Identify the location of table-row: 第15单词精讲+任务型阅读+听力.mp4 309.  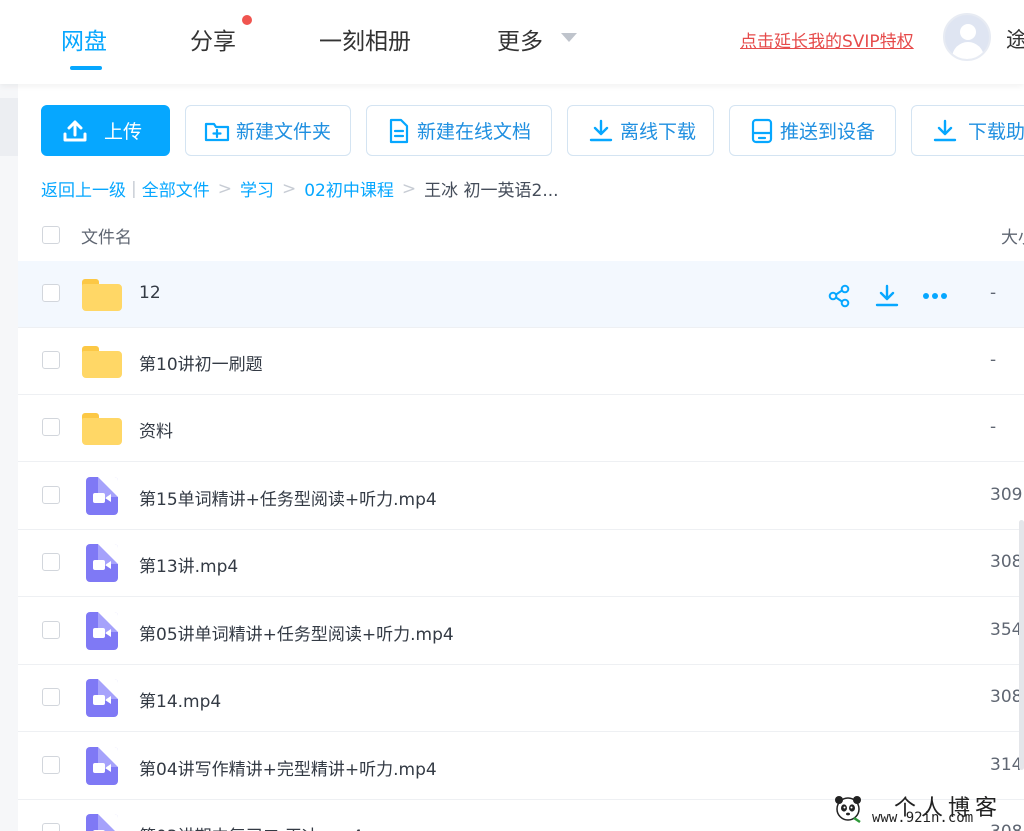
(521, 496).